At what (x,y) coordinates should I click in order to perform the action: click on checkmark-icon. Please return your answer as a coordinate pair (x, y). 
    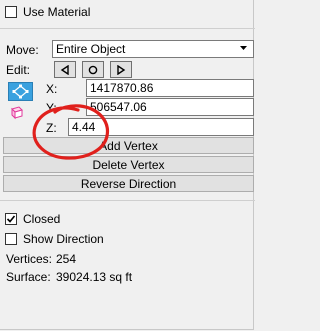
    Looking at the image, I should click on (11, 219).